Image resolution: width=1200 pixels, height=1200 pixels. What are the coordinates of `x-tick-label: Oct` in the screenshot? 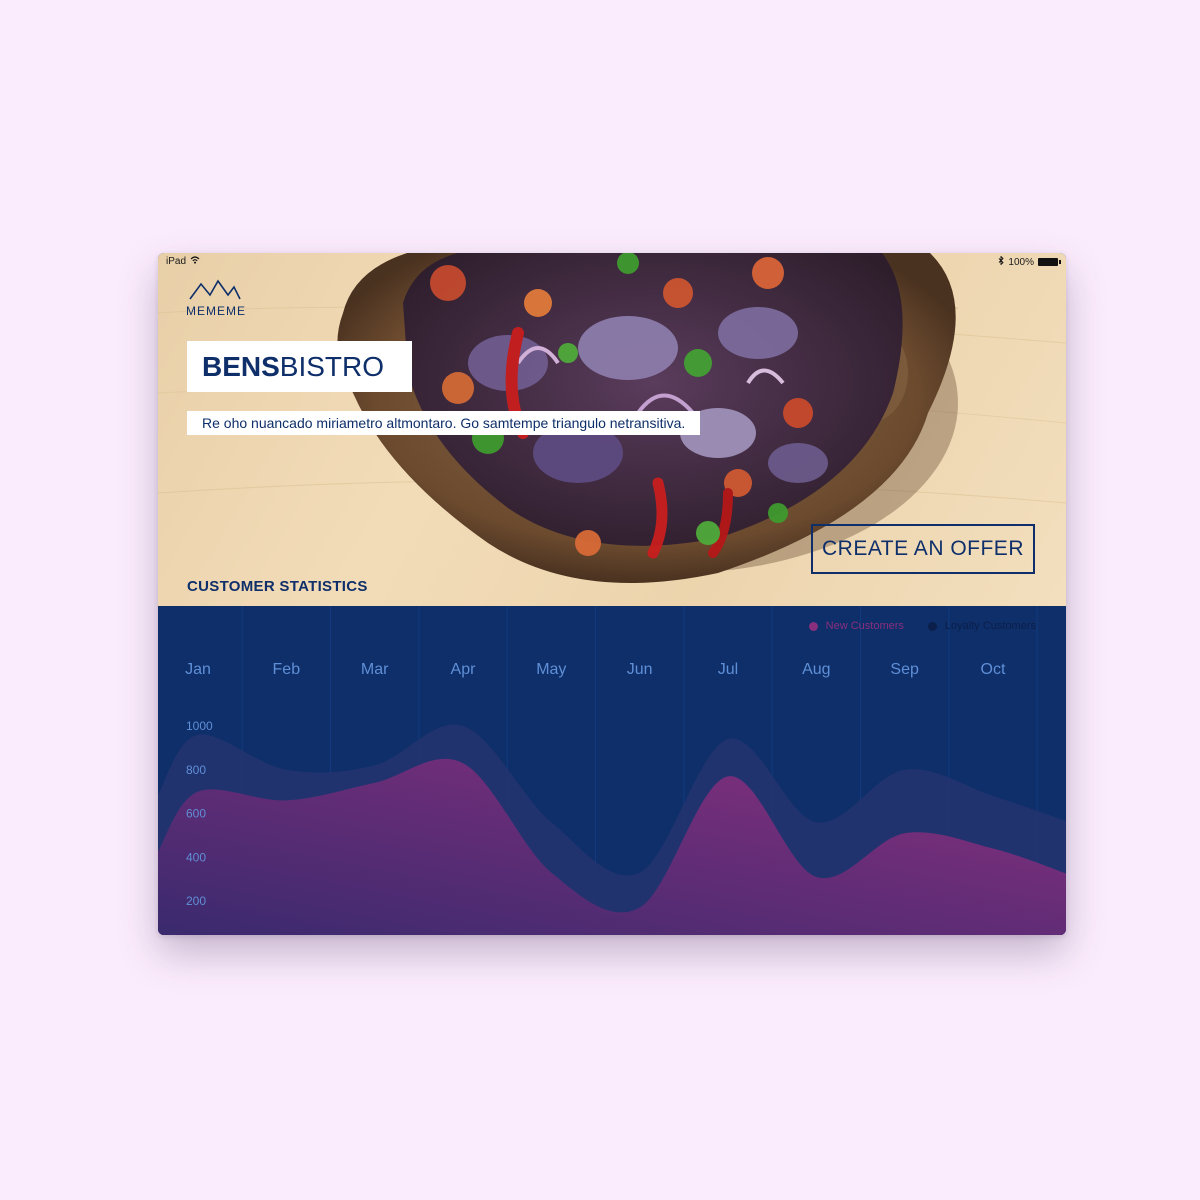 It's located at (993, 669).